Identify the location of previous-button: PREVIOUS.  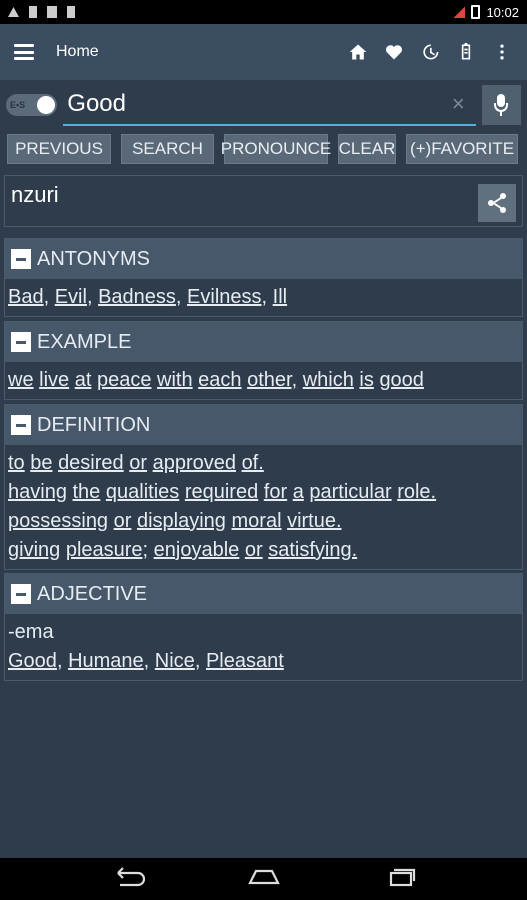
(59, 149).